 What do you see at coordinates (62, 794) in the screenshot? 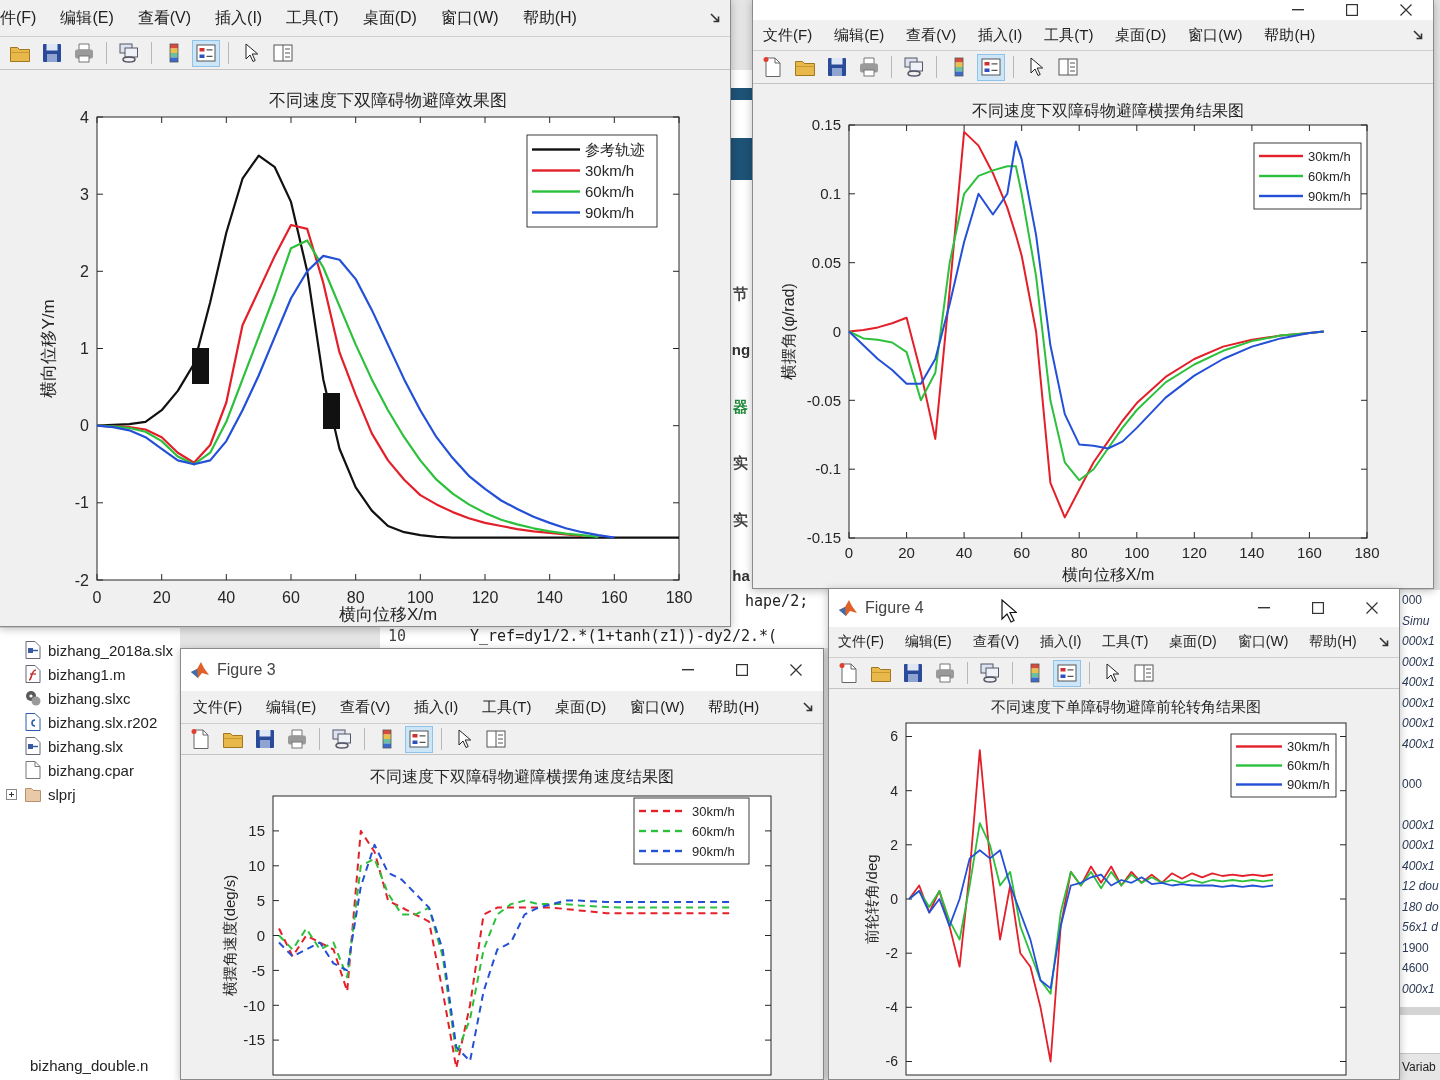
I see `file-name: slprj` at bounding box center [62, 794].